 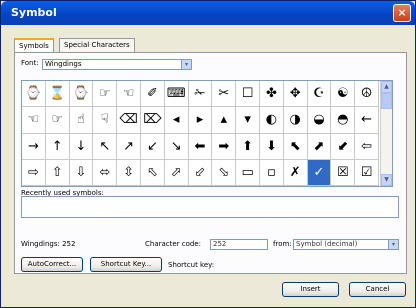 I want to click on symbol-cell: ◐, so click(x=272, y=120).